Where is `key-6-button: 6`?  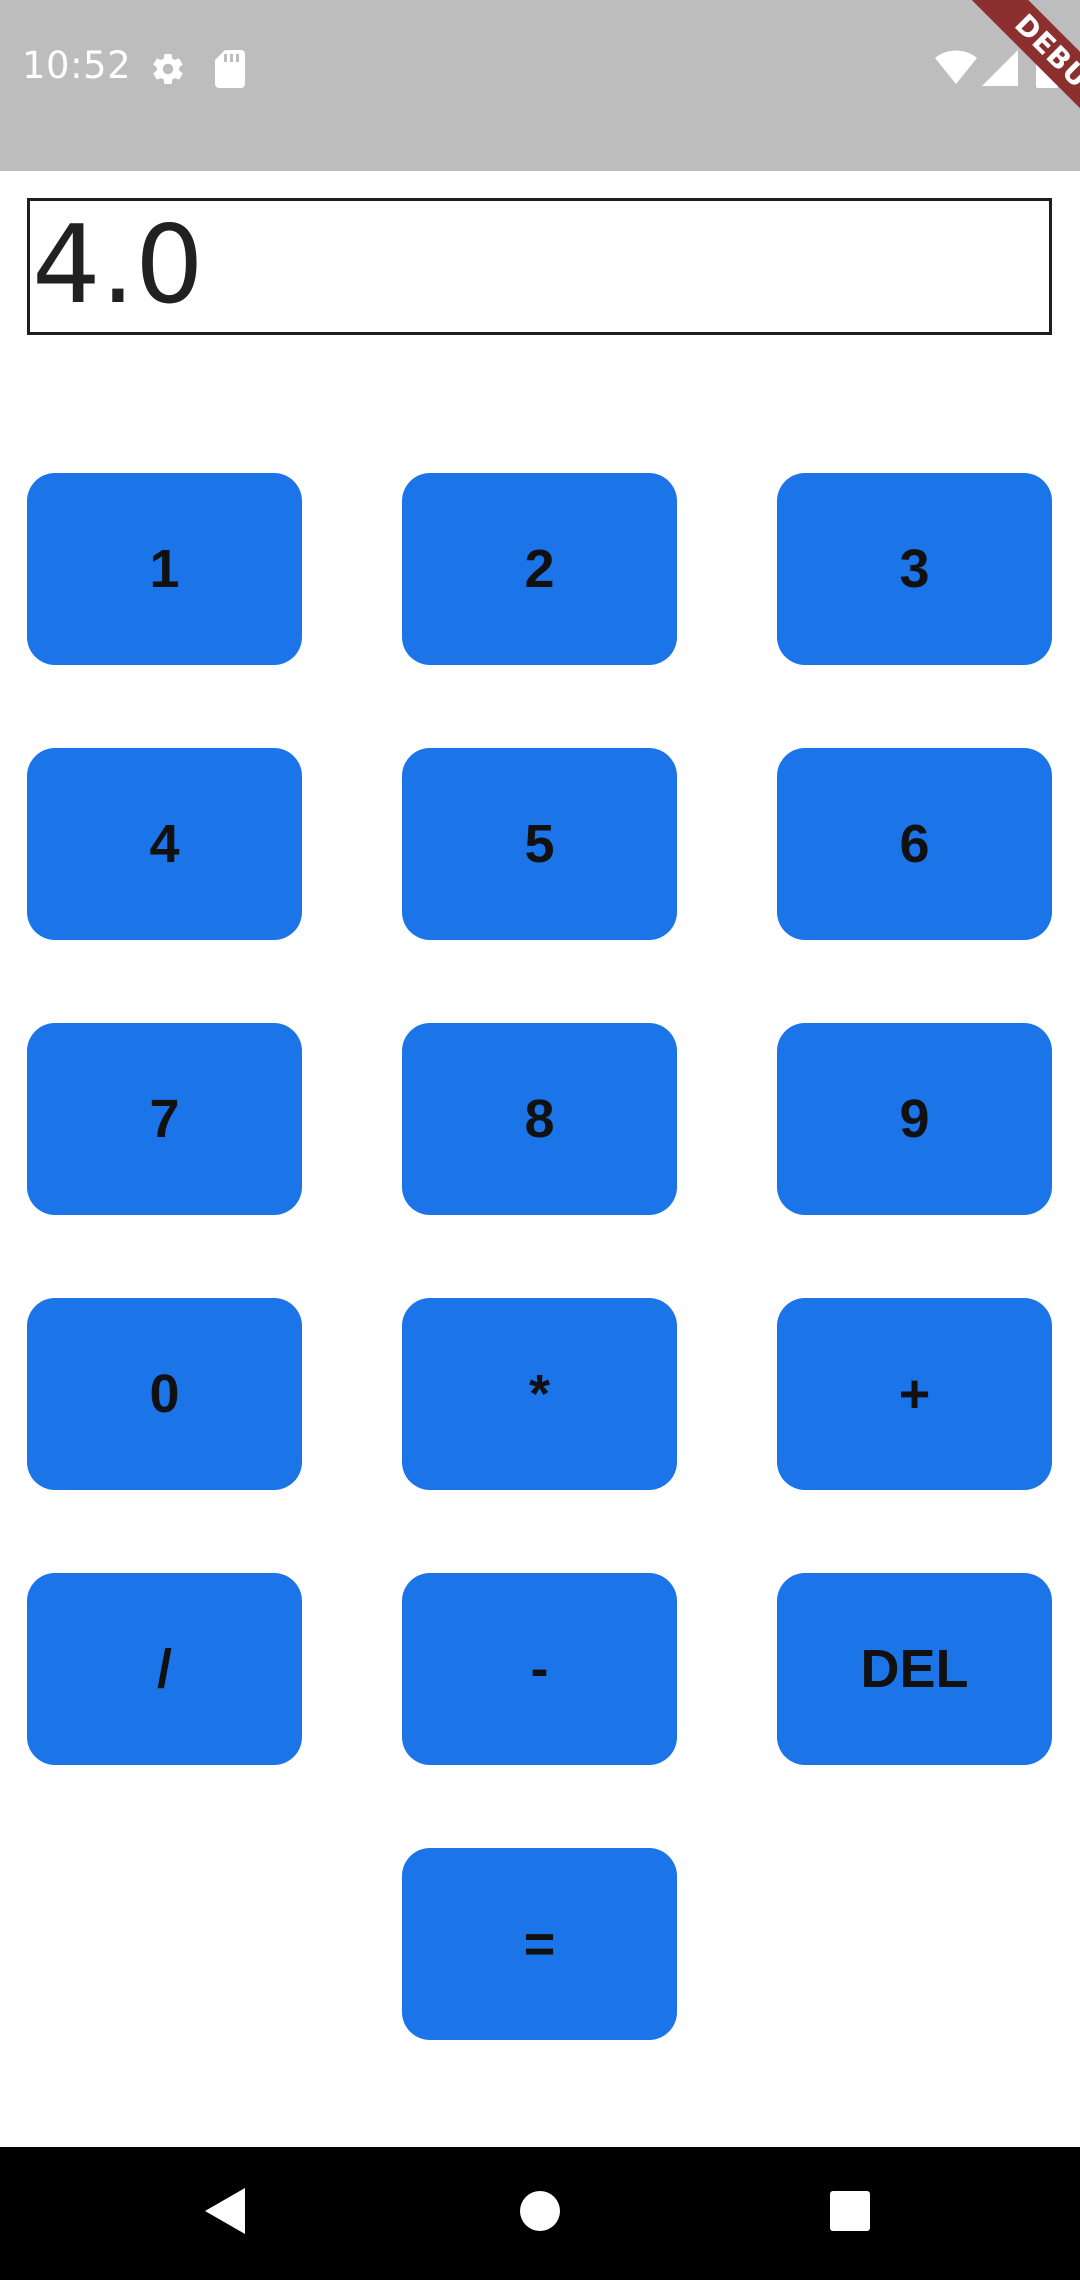 key-6-button: 6 is located at coordinates (914, 844).